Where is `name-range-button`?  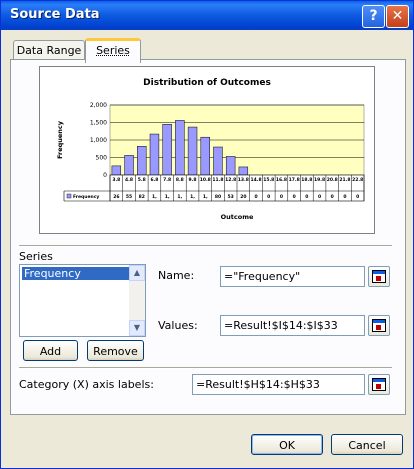
name-range-button is located at coordinates (379, 276).